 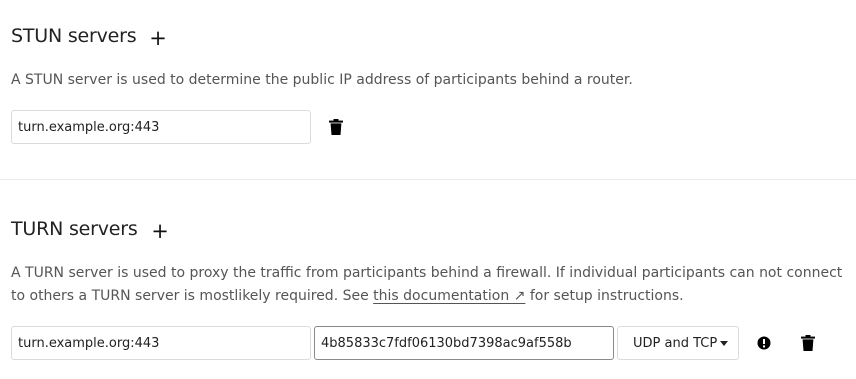 I want to click on turn-description-suffix: for setup instructions., so click(x=604, y=296).